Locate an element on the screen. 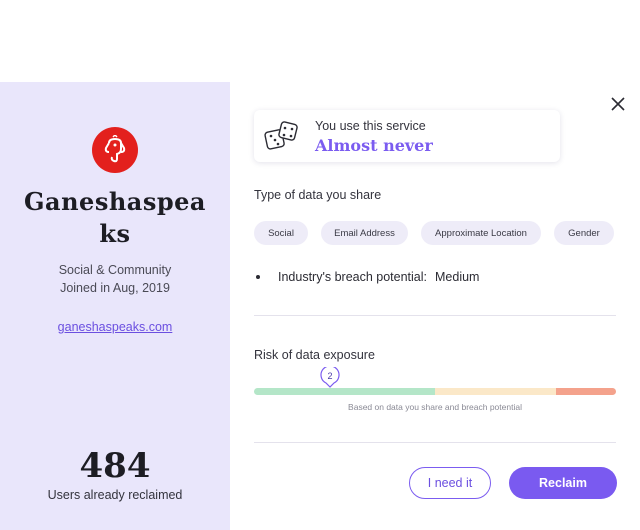 The height and width of the screenshot is (530, 640). ganesha-logo-icon is located at coordinates (115, 149).